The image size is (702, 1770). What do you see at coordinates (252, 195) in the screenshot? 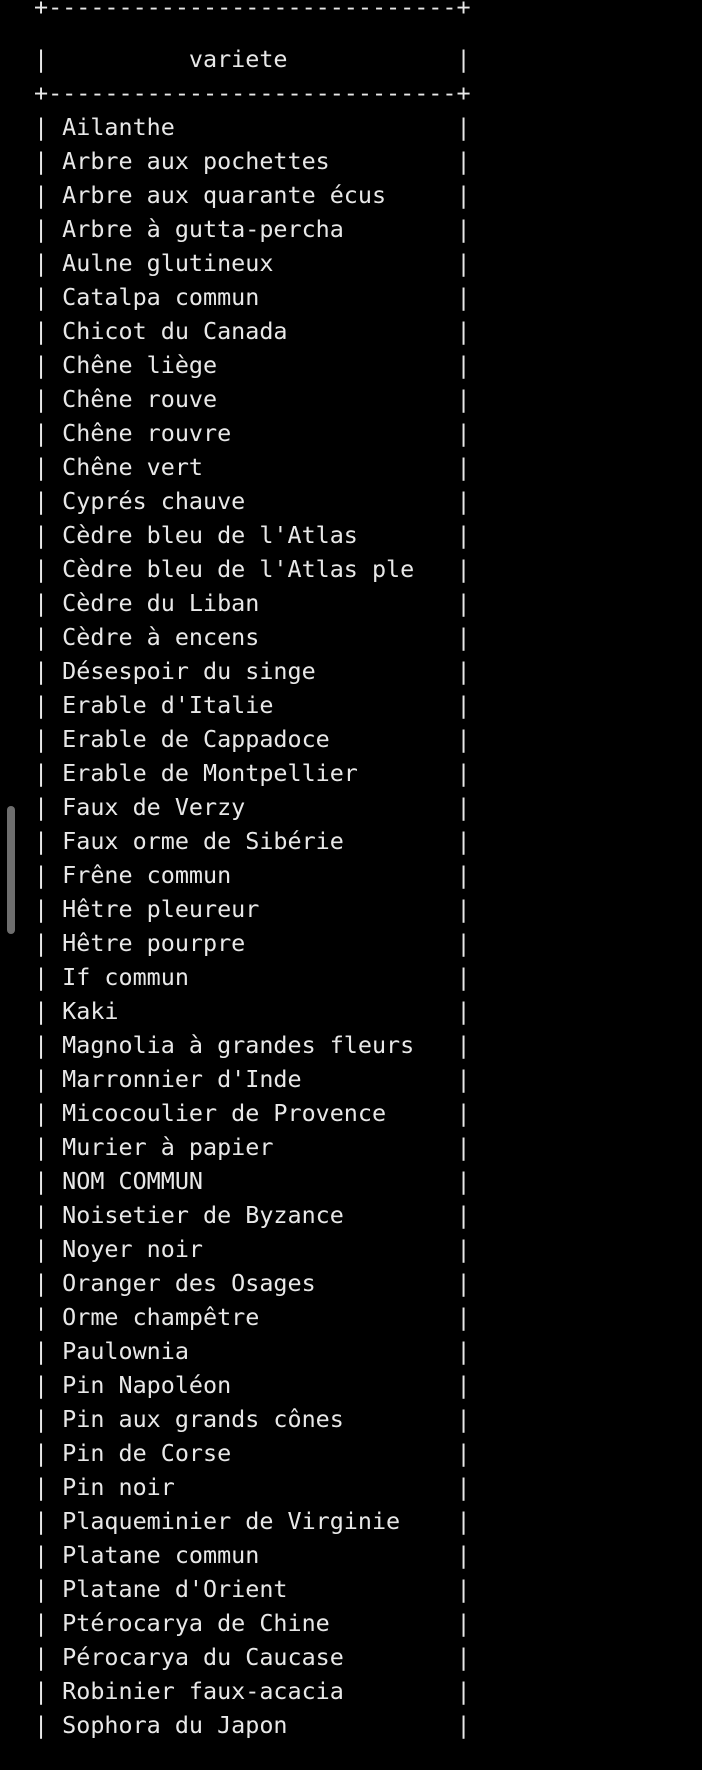
I see `table-row: | Arbre aux quarante écus |` at bounding box center [252, 195].